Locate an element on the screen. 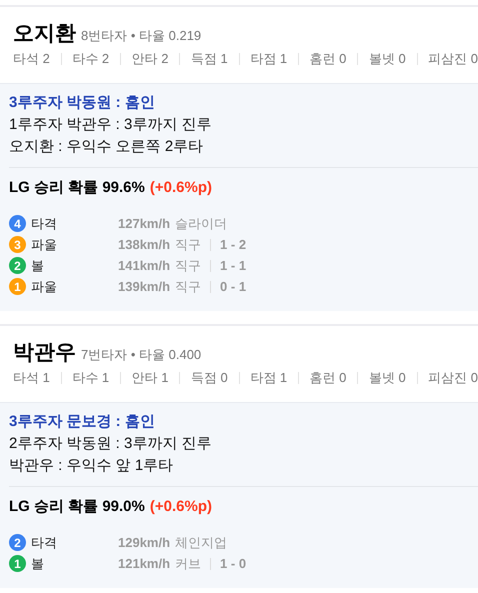 This screenshot has height=593, width=478. player-meta: 8번타자 • 타율 0.219 is located at coordinates (141, 36).